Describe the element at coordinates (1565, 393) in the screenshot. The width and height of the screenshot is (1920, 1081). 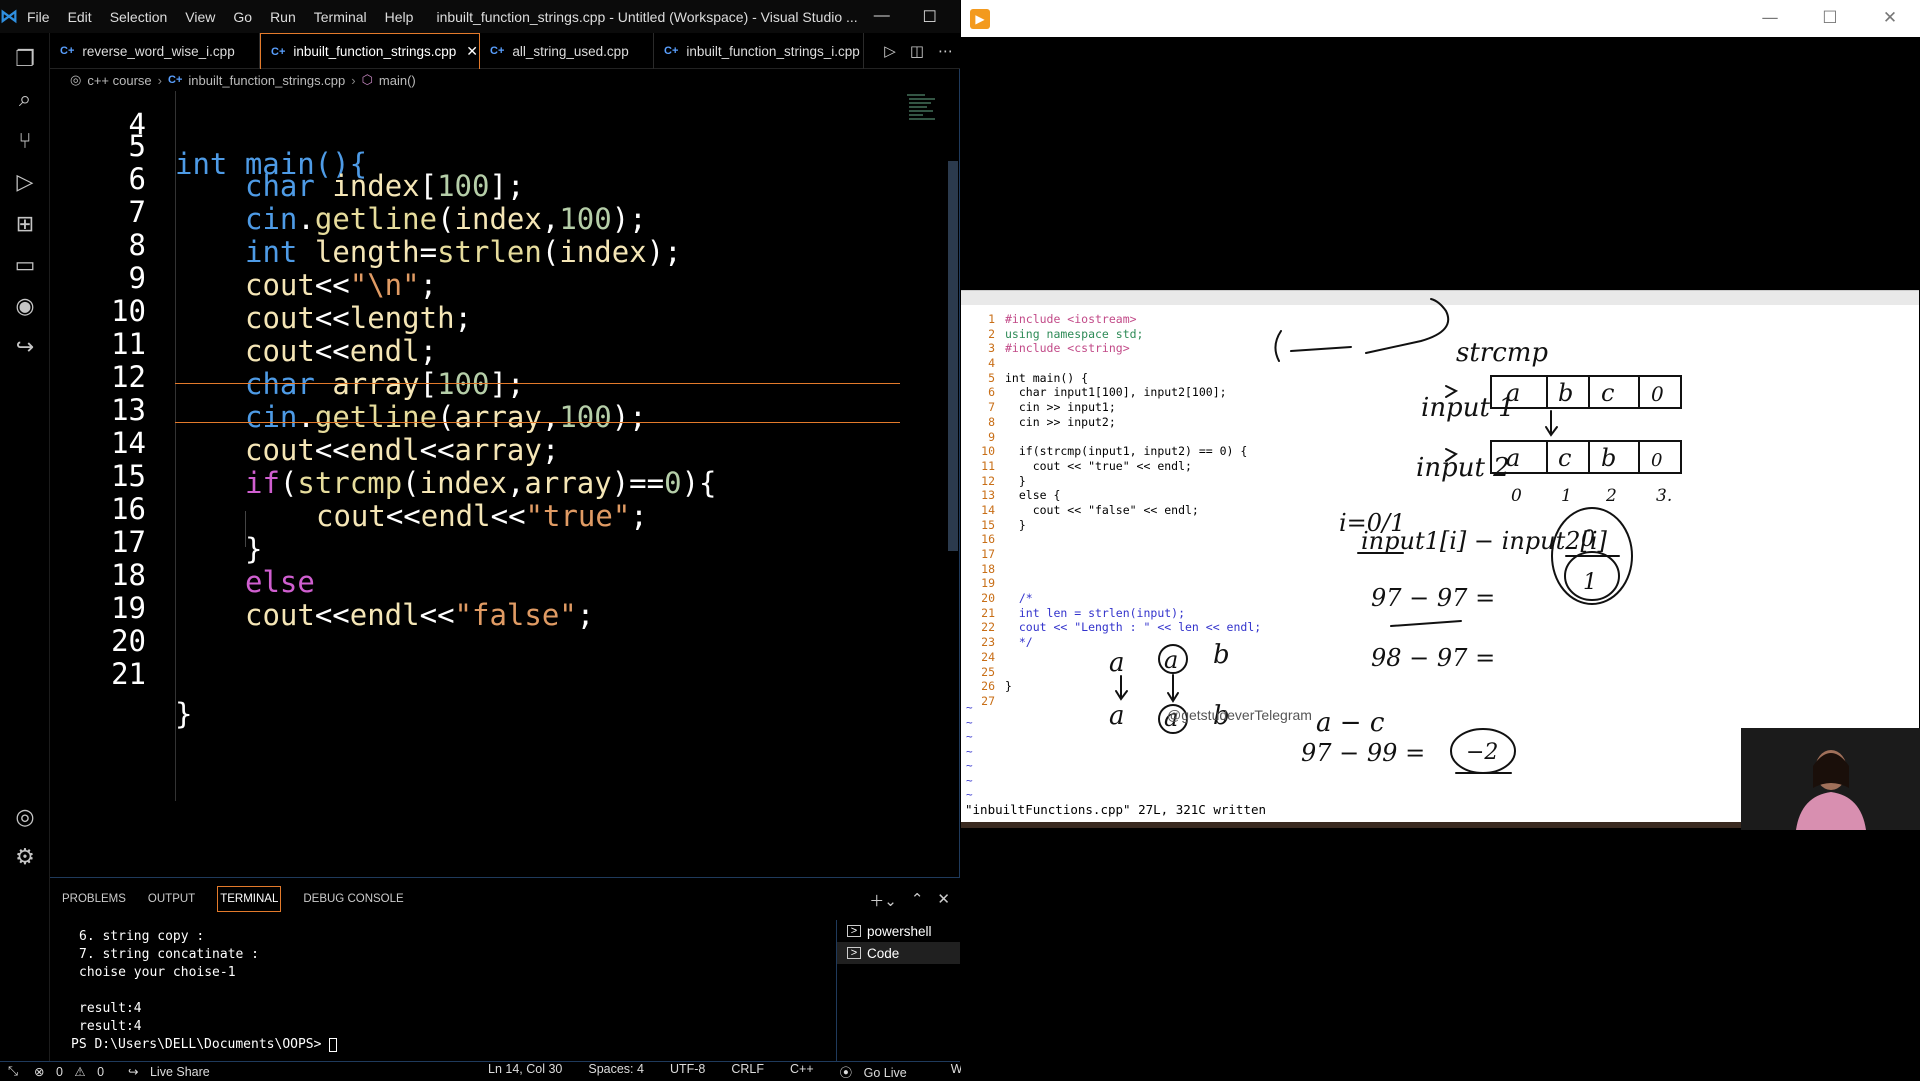
I see `svg-text: b` at that location.